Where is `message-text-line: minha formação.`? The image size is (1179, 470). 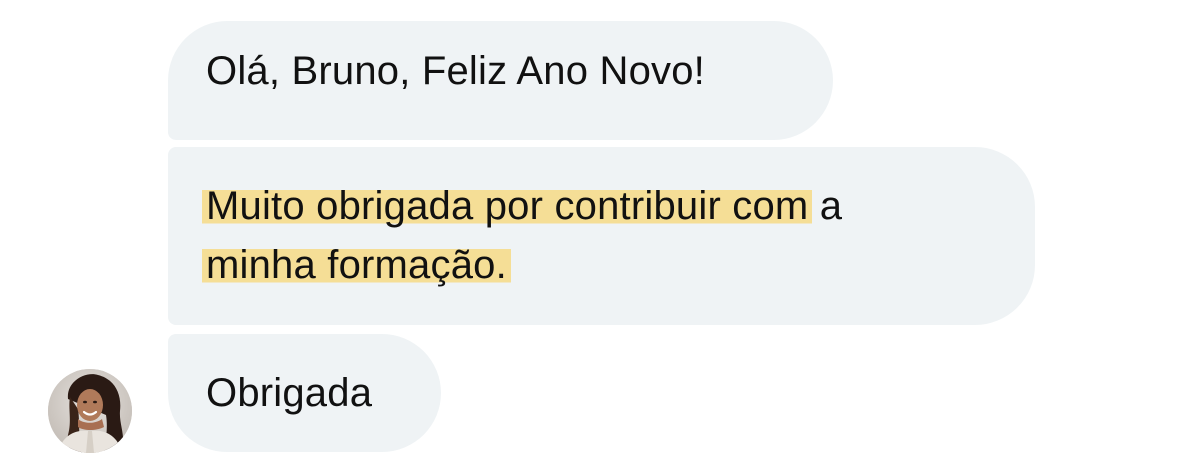 message-text-line: minha formação. is located at coordinates (618, 265).